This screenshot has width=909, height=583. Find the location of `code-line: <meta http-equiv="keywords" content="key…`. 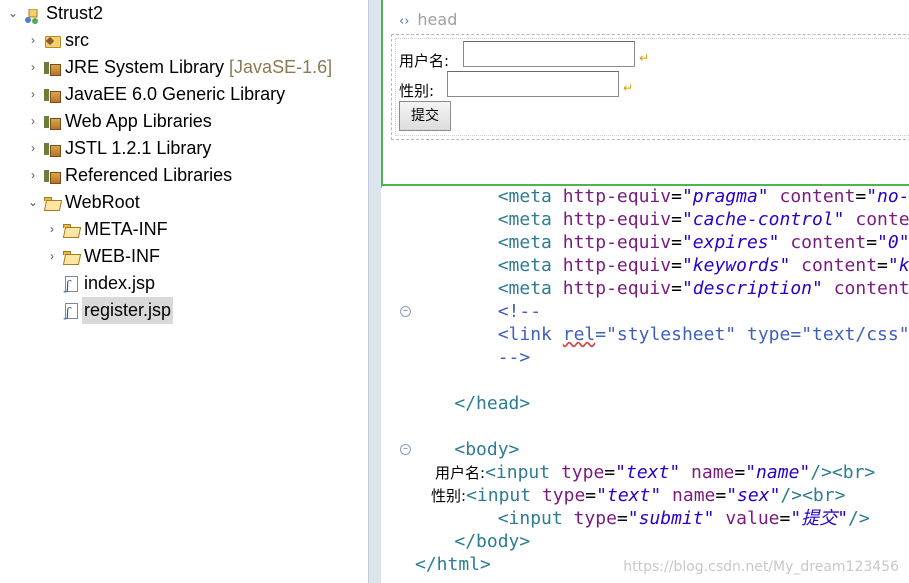

code-line: <meta http-equiv="keywords" content="key… is located at coordinates (703, 265).